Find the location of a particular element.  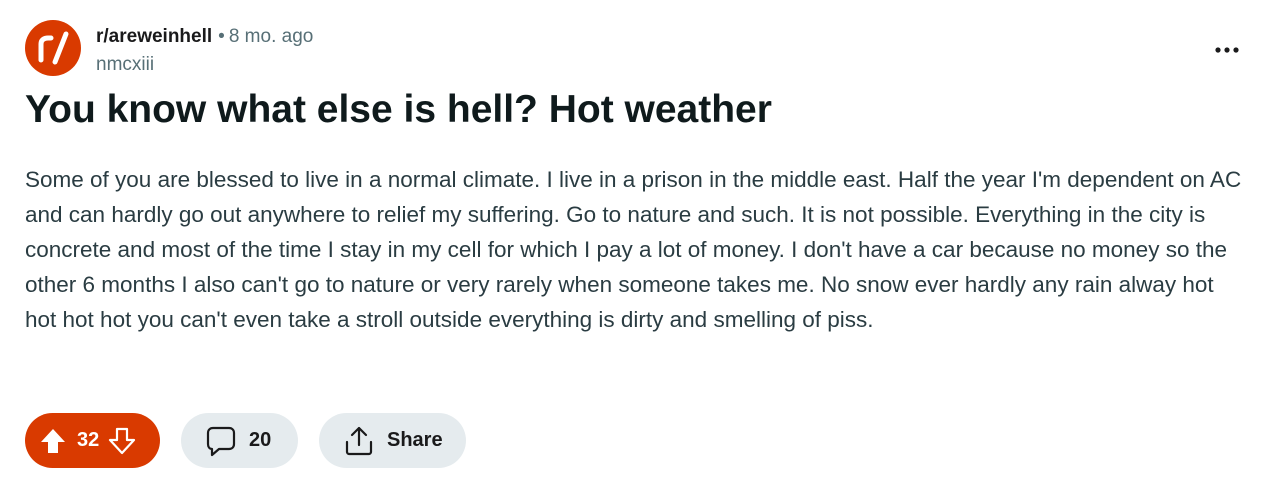

vote-group: 32 is located at coordinates (92, 440).